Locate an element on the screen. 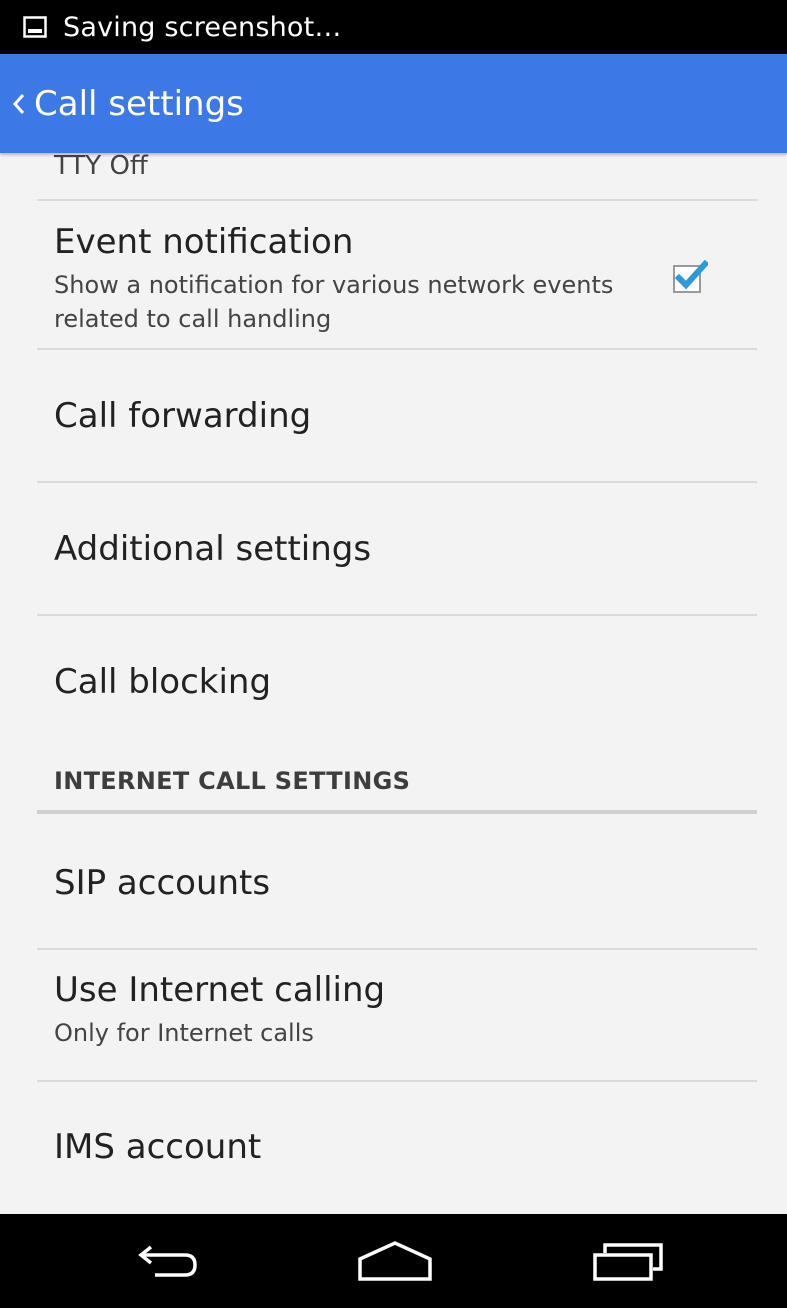 This screenshot has width=787, height=1308. call-forwarding-title: Call forwarding is located at coordinates (183, 416).